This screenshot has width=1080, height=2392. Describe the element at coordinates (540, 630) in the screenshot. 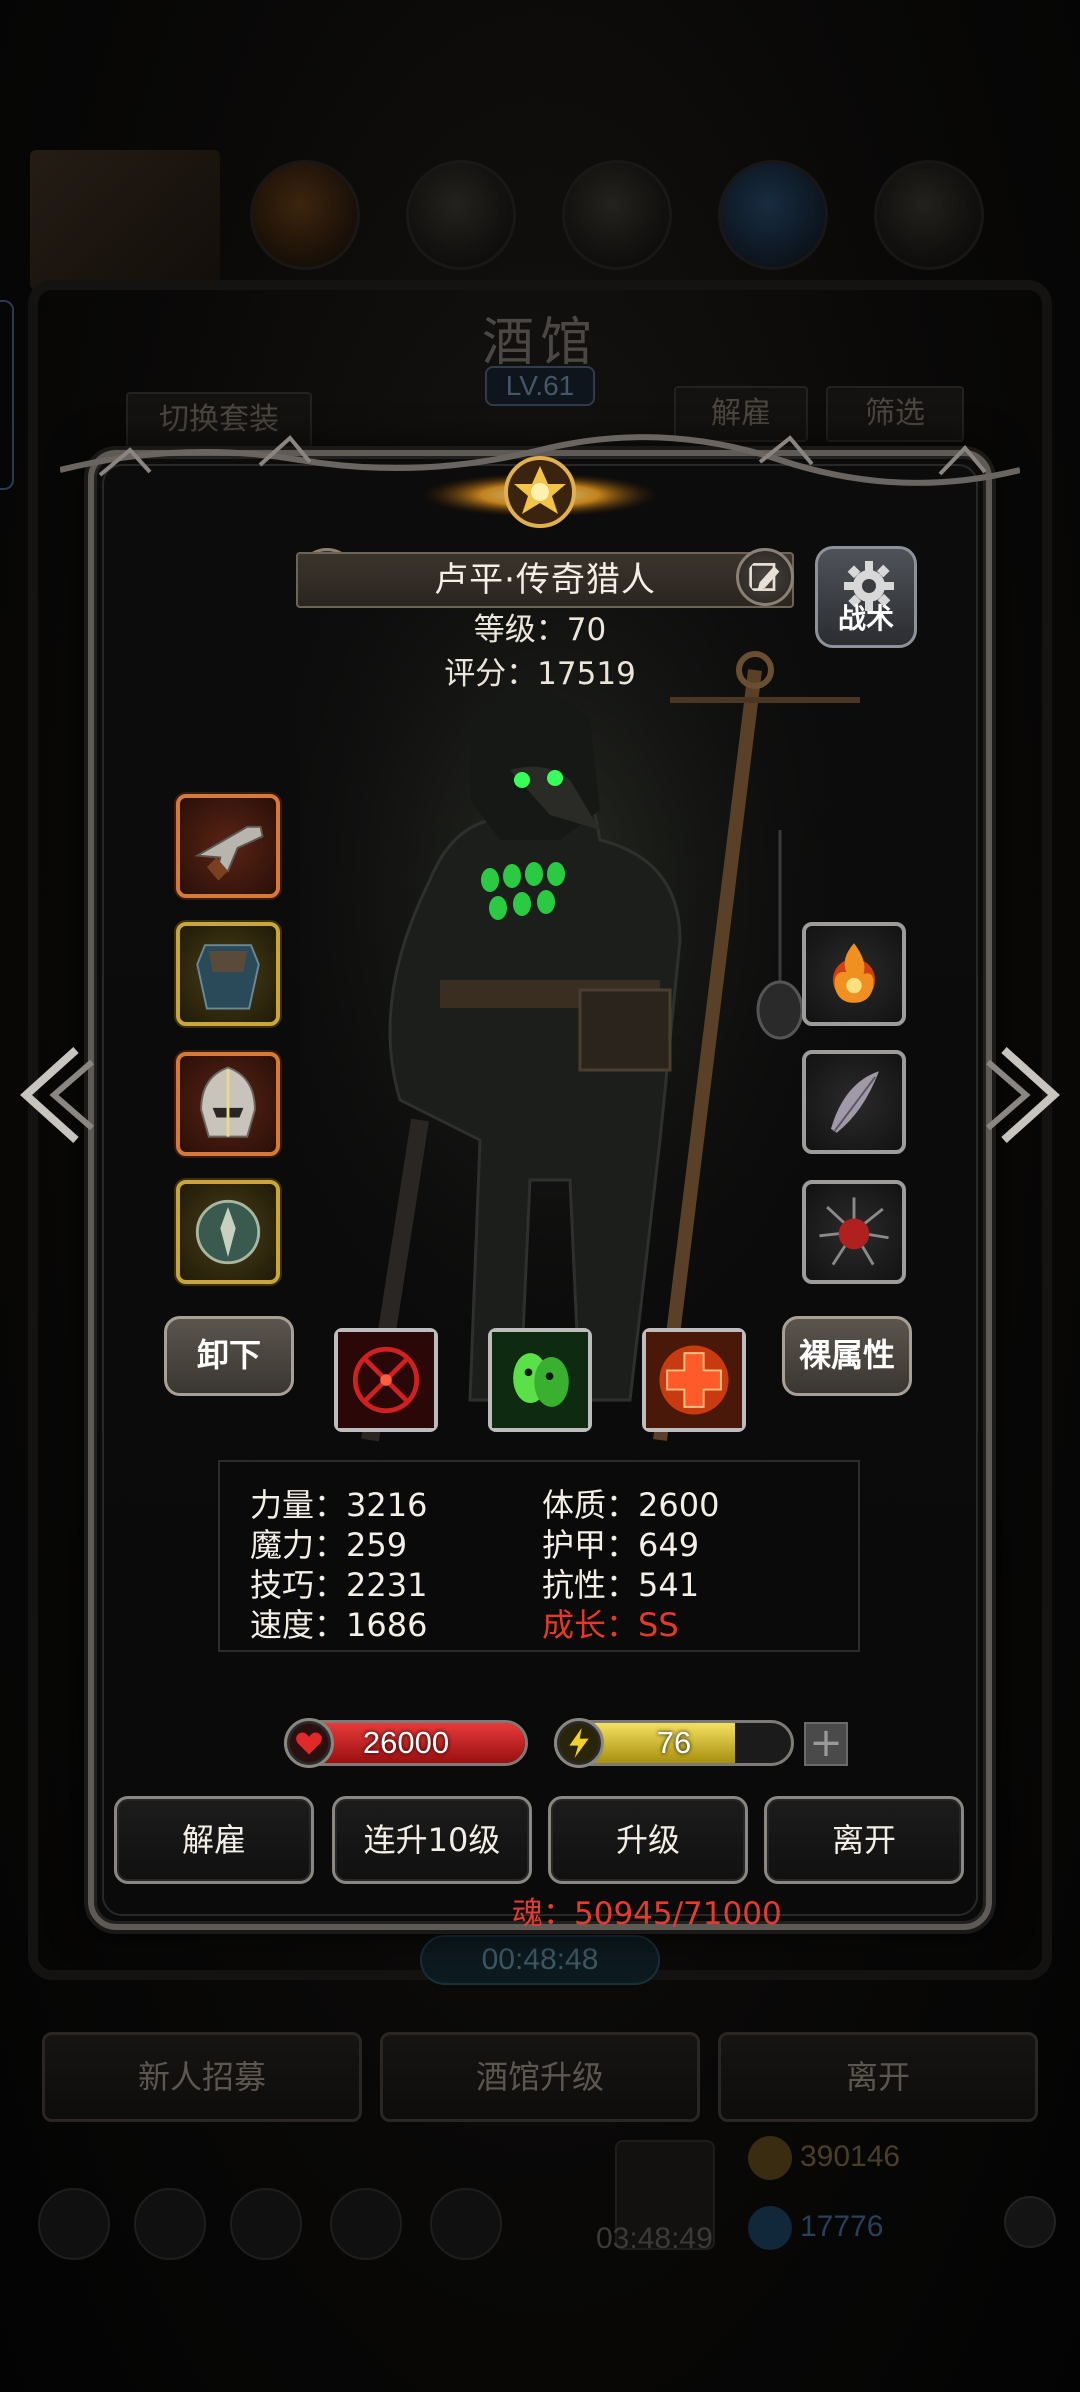

I see `hero-level: 等级：70` at that location.